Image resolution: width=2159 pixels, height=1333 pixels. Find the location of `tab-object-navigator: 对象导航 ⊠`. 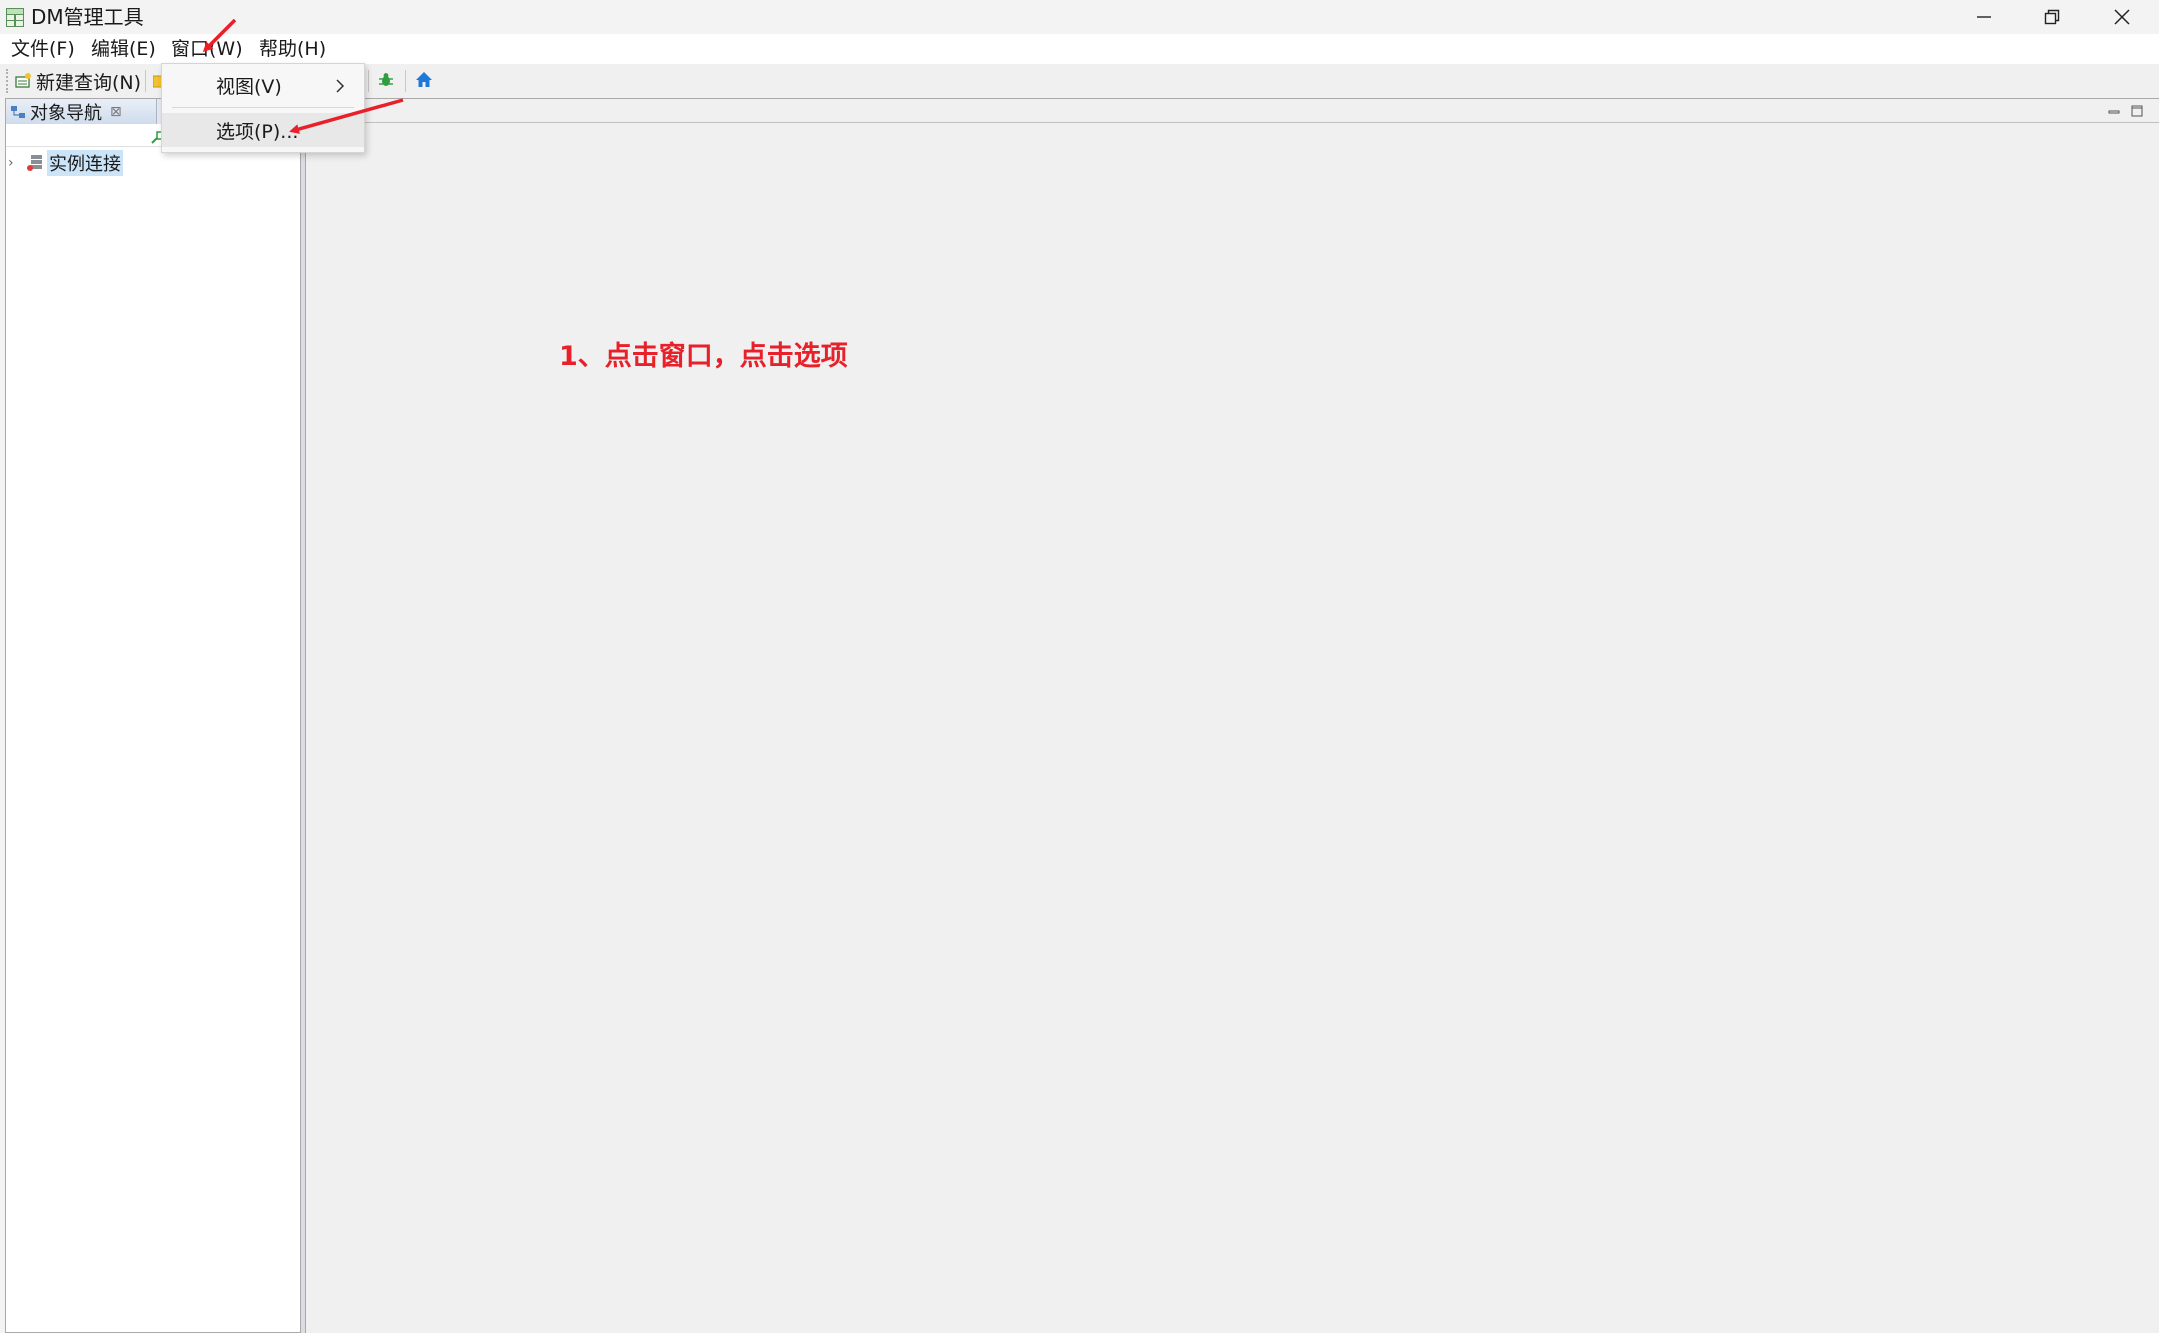

tab-object-navigator: 对象导航 ⊠ is located at coordinates (81, 111).